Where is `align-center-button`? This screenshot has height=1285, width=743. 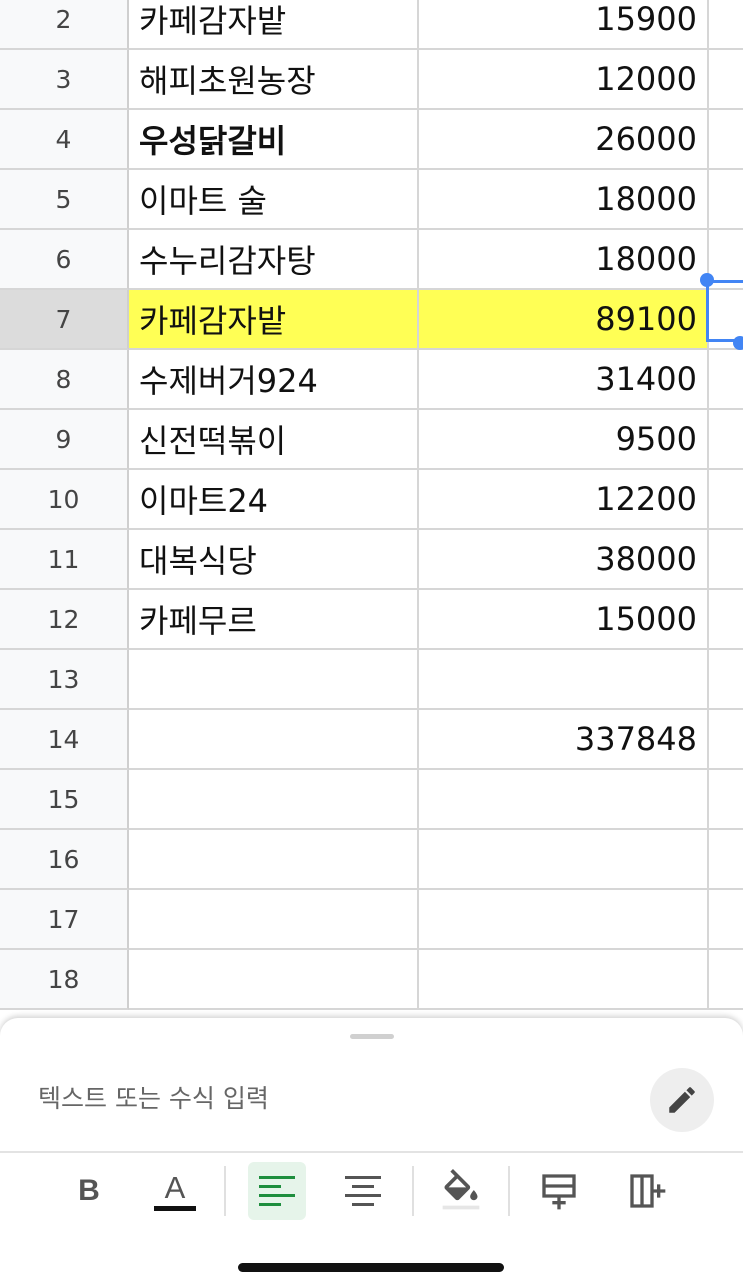 align-center-button is located at coordinates (363, 1191).